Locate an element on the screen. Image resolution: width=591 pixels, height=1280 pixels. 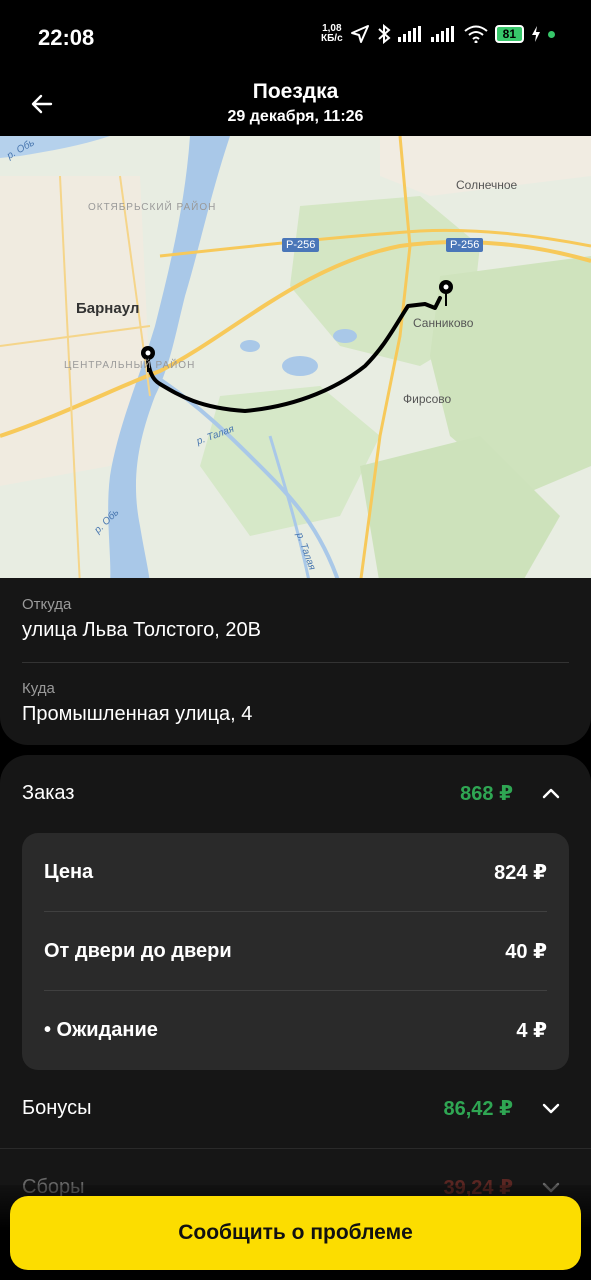
page-header: Поездка 29 декабря, 11:26 is located at coordinates (295, 107).